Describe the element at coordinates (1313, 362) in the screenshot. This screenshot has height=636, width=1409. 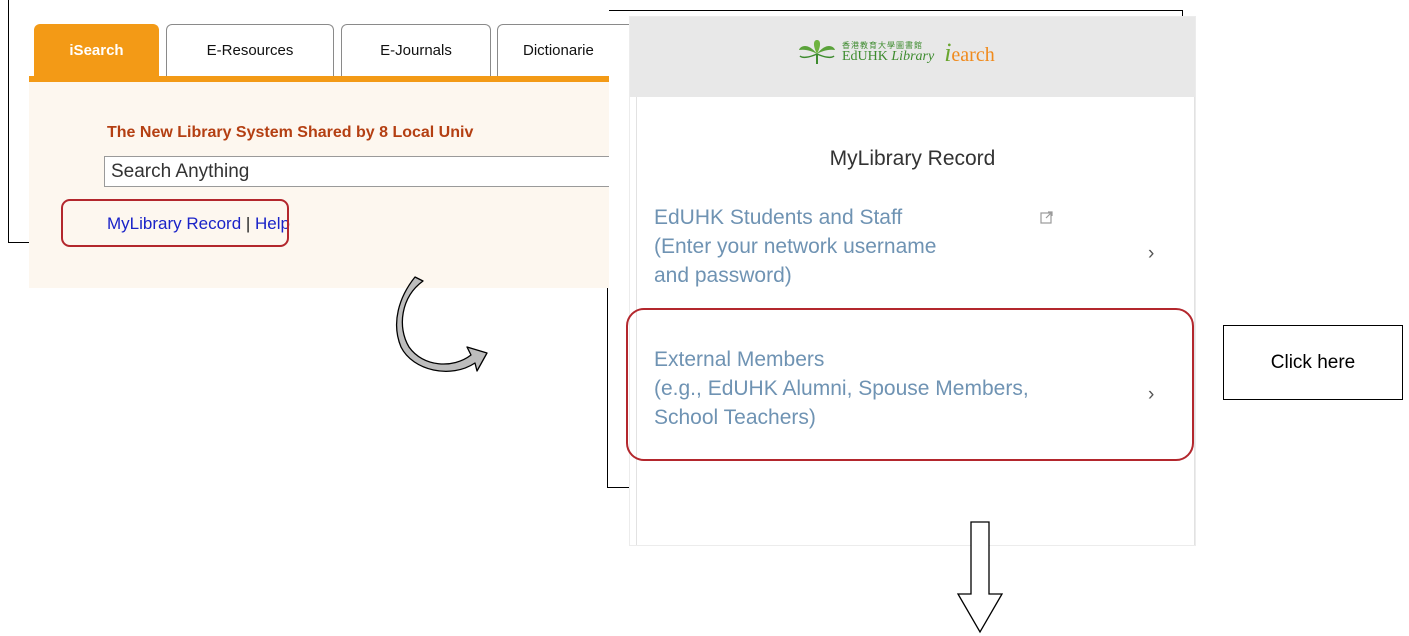
I see `click-here-callout: Click here` at that location.